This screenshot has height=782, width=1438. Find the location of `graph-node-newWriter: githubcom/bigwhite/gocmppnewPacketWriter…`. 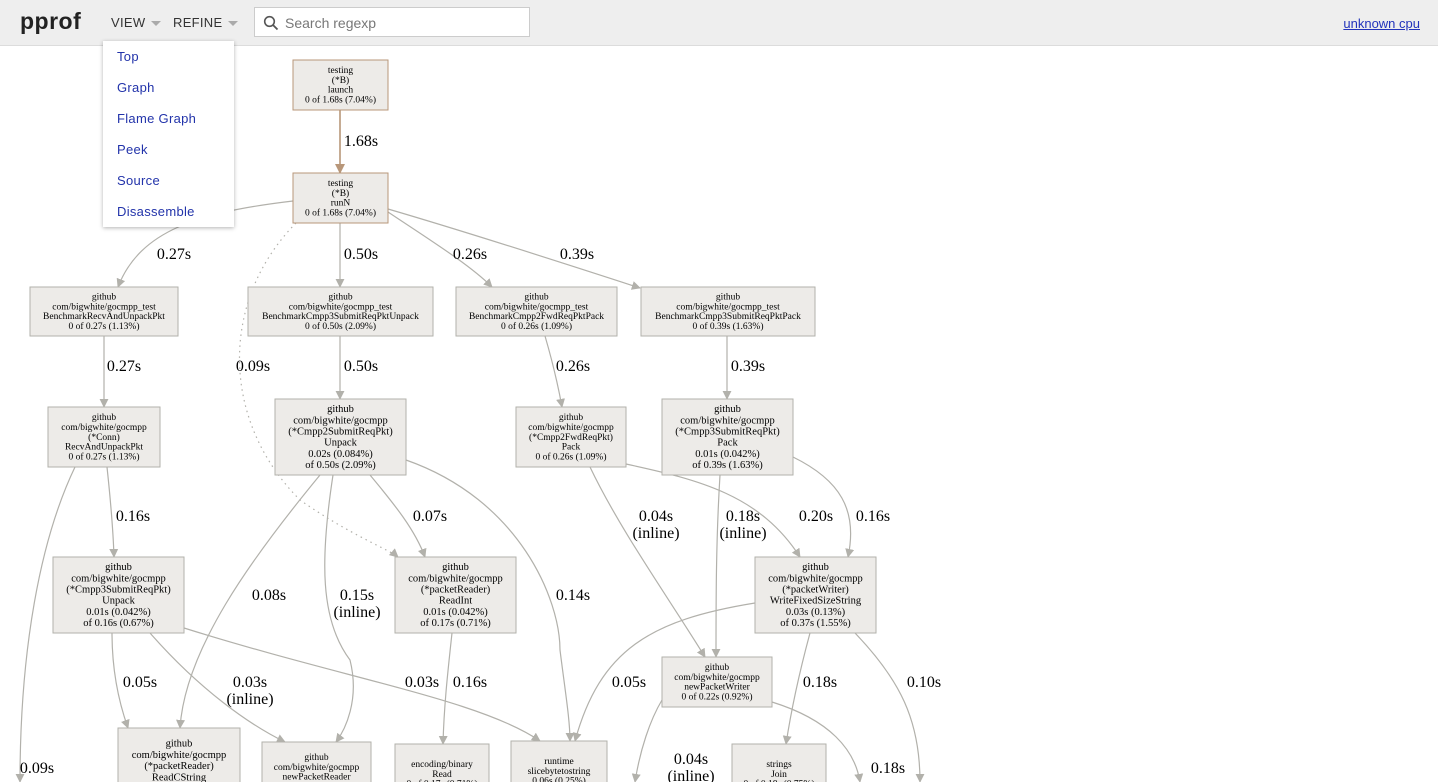

graph-node-newWriter: githubcom/bigwhite/gocmppnewPacketWriter… is located at coordinates (717, 682).